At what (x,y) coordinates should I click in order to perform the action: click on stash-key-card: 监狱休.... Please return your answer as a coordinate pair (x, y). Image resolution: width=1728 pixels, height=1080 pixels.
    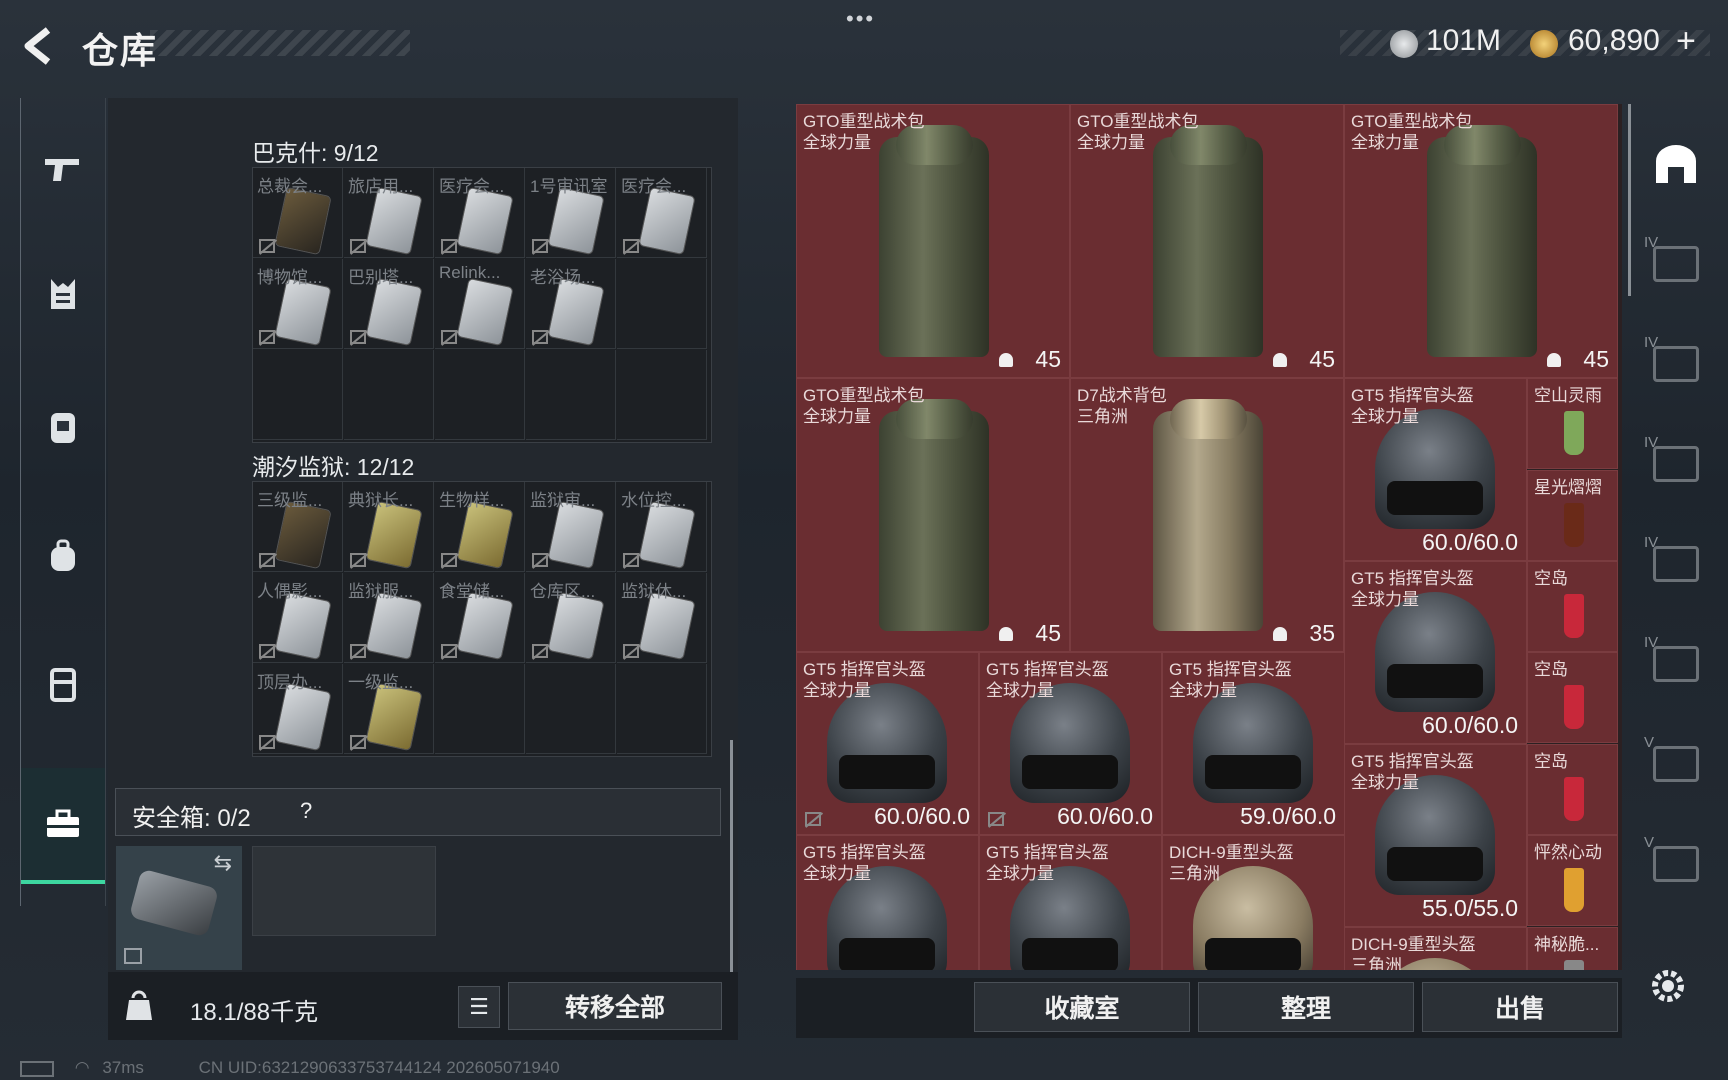
    Looking at the image, I should click on (662, 618).